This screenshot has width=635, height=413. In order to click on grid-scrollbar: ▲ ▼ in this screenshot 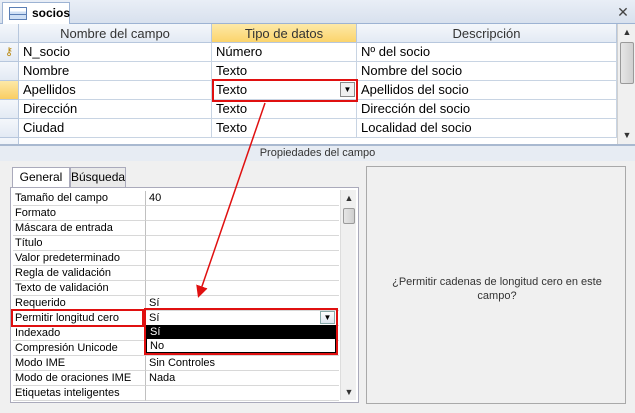, I will do `click(626, 84)`.